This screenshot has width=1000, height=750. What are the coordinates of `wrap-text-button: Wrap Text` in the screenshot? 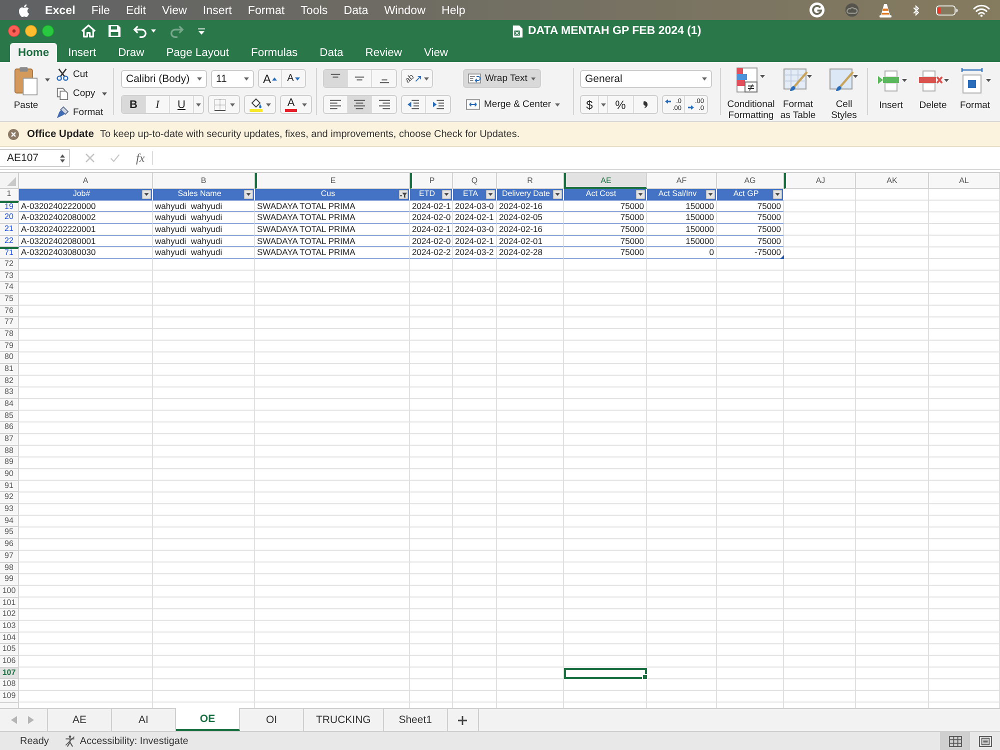 It's located at (502, 78).